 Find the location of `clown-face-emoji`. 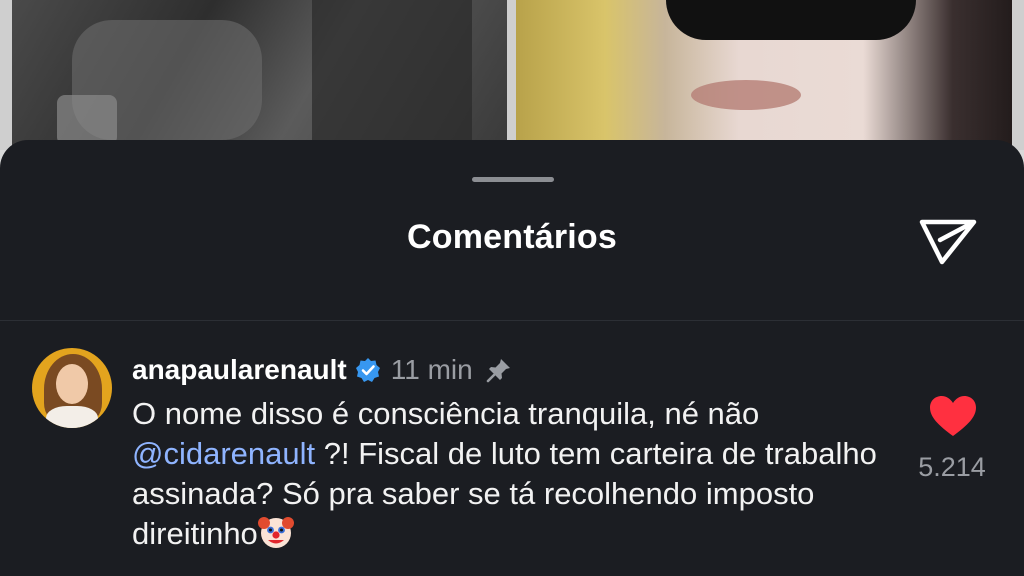

clown-face-emoji is located at coordinates (275, 532).